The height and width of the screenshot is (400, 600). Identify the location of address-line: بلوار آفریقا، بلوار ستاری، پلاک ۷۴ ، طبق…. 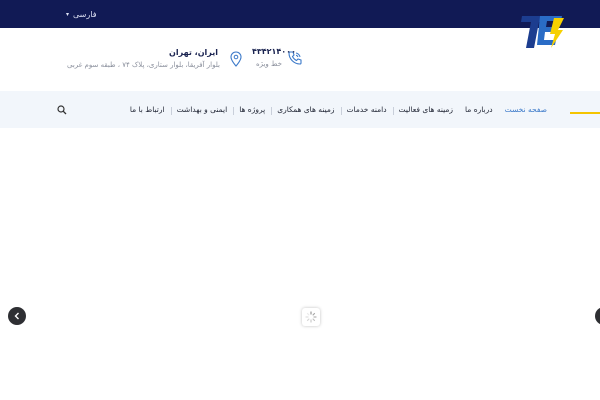
(143, 65).